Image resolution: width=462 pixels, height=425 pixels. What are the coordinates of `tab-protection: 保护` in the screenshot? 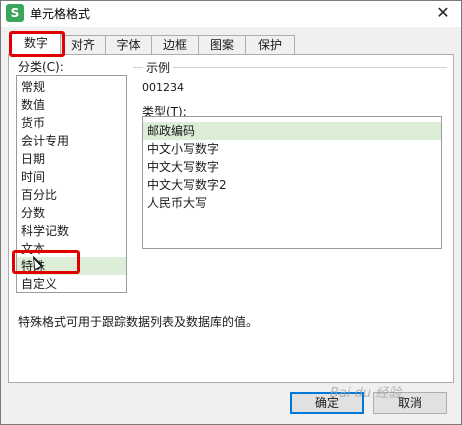 It's located at (270, 45).